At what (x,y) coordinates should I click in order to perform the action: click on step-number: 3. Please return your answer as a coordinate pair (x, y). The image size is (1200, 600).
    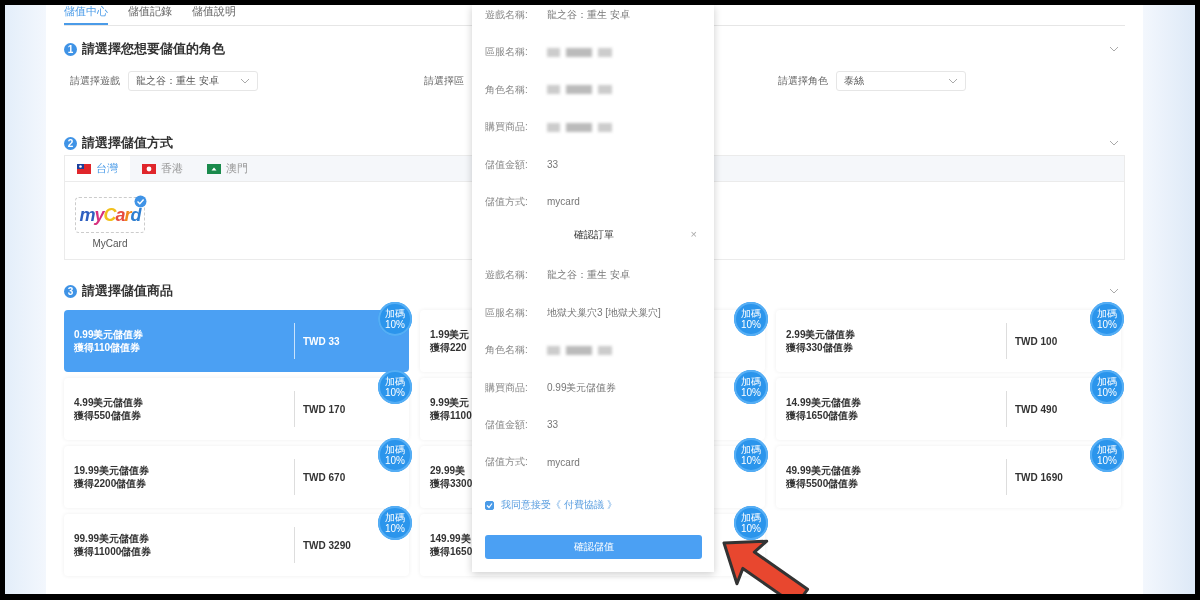
    Looking at the image, I should click on (70, 291).